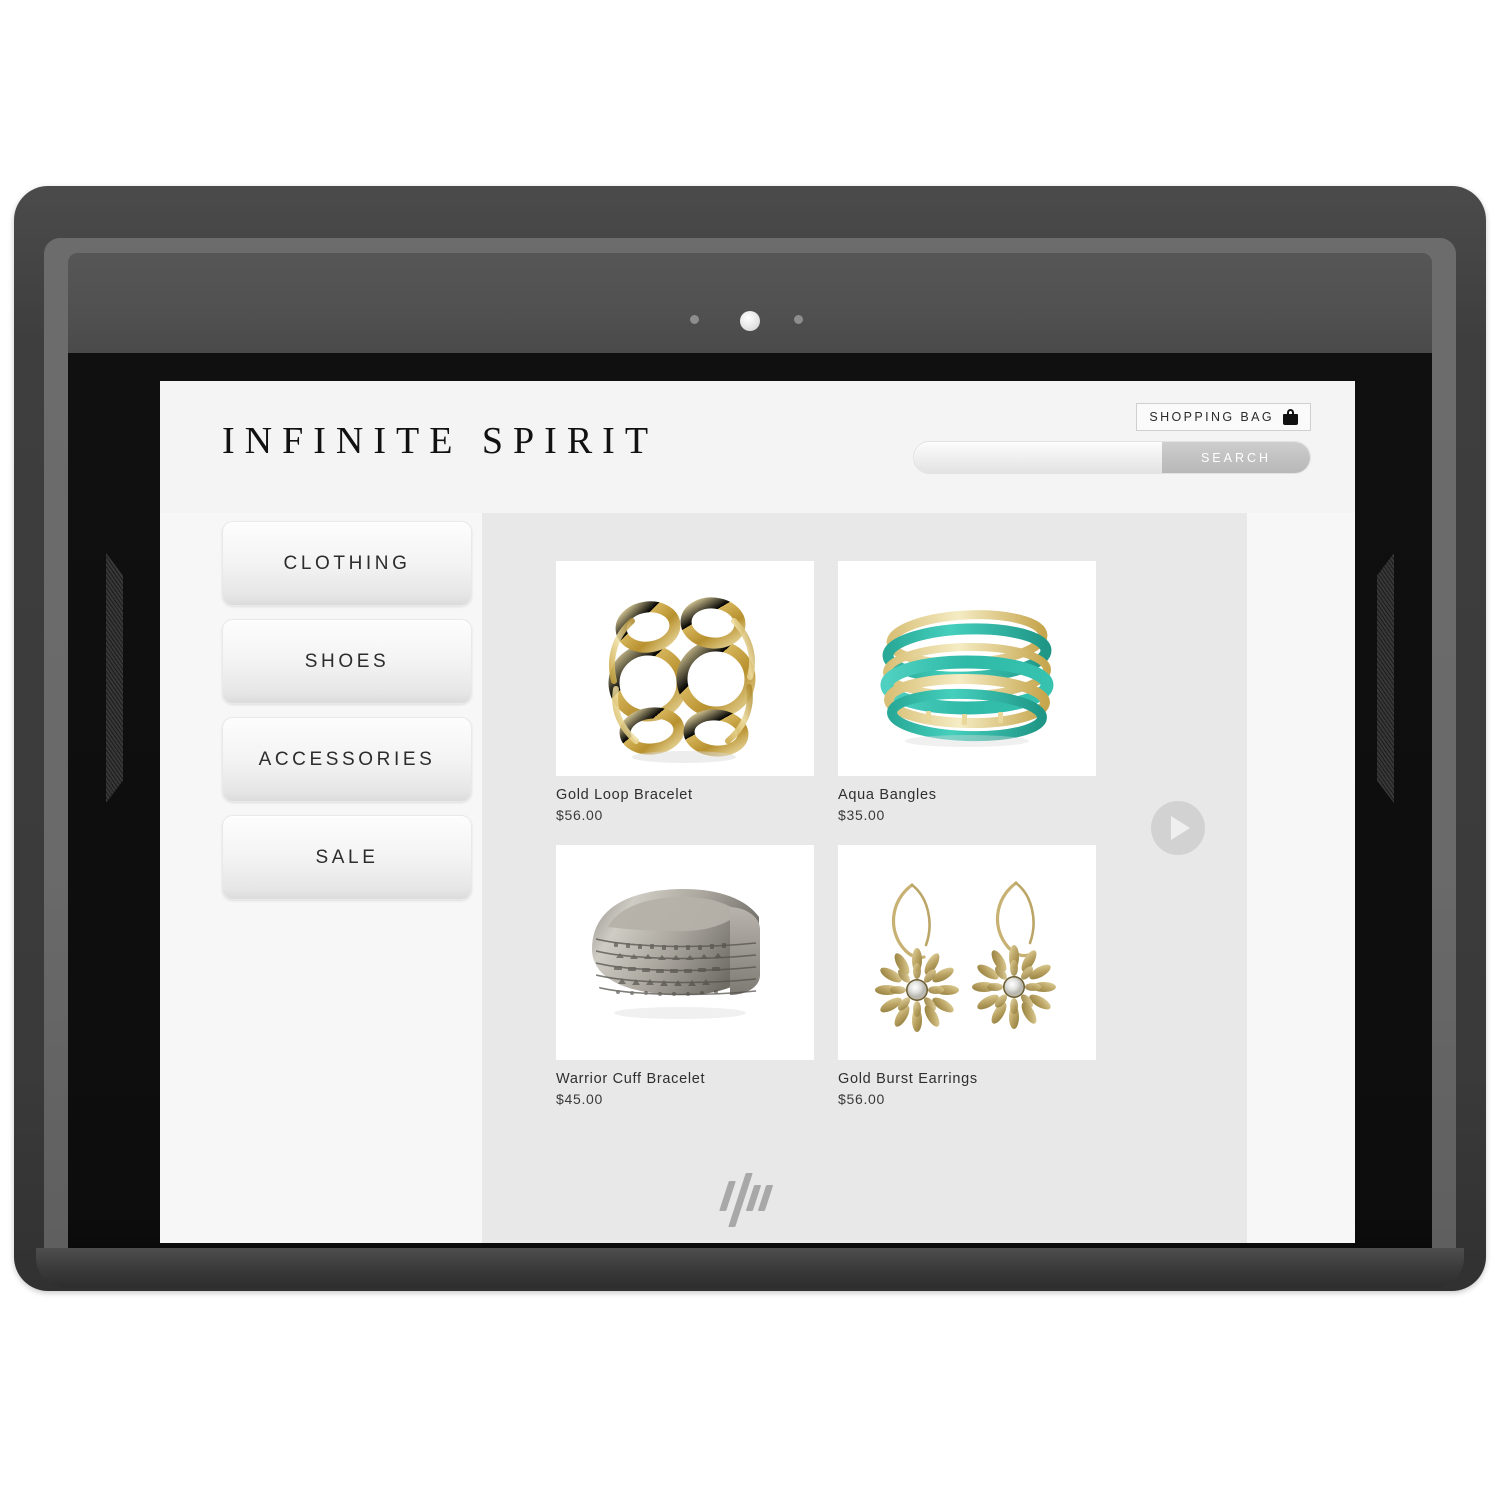 This screenshot has width=1500, height=1500. Describe the element at coordinates (624, 795) in the screenshot. I see `product-name: Gold Loop Bracelet` at that location.